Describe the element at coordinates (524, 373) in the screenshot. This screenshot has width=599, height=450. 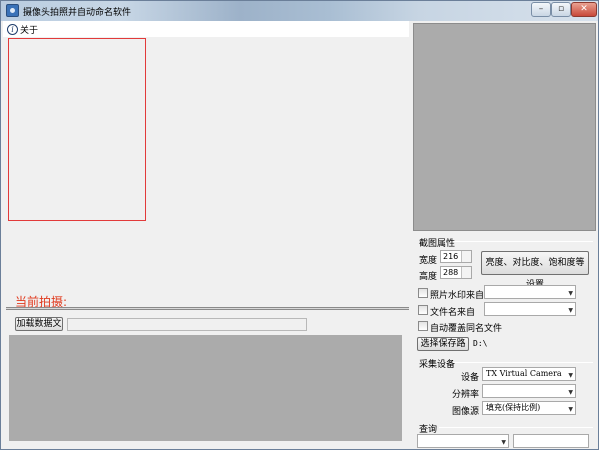
I see `device-select-value: TX Virtual Camera` at that location.